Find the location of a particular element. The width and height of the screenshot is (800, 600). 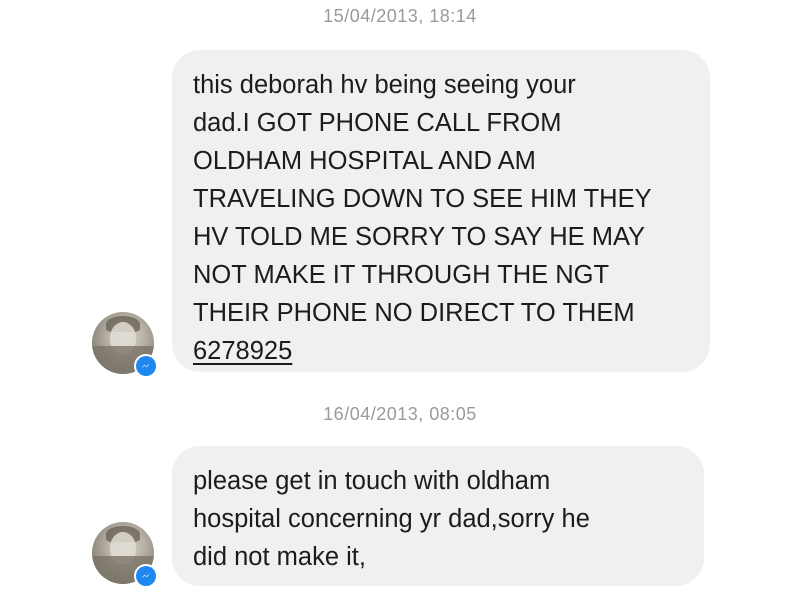

message-text-line: did not make it, is located at coordinates (279, 557).